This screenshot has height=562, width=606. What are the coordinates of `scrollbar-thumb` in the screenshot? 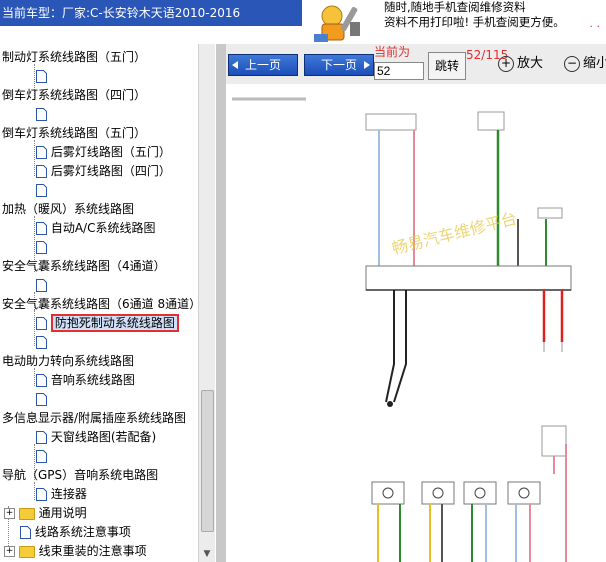 It's located at (207, 461).